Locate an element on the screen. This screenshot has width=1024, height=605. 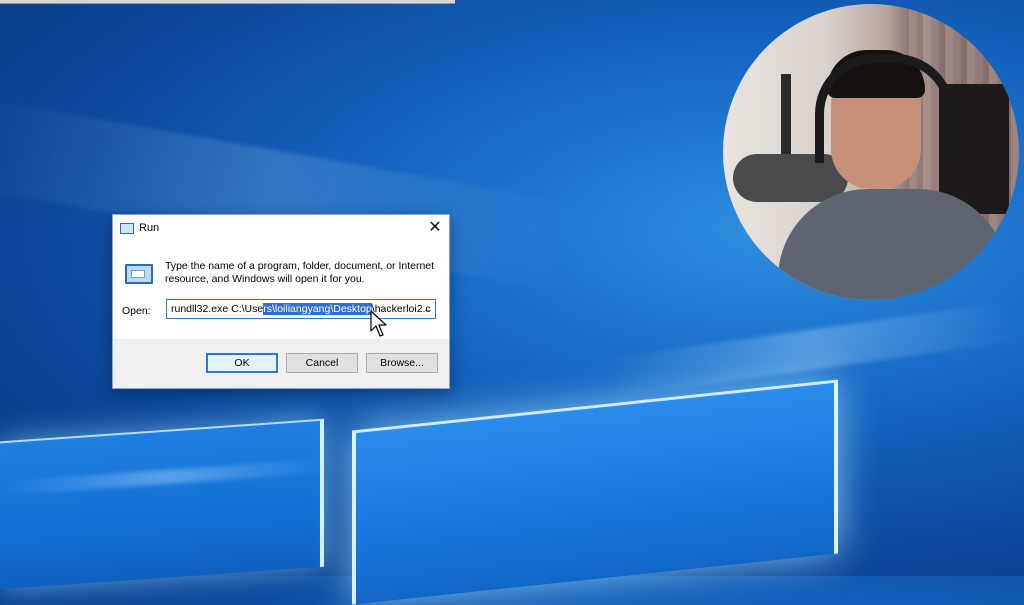
webcam-overlay is located at coordinates (871, 152).